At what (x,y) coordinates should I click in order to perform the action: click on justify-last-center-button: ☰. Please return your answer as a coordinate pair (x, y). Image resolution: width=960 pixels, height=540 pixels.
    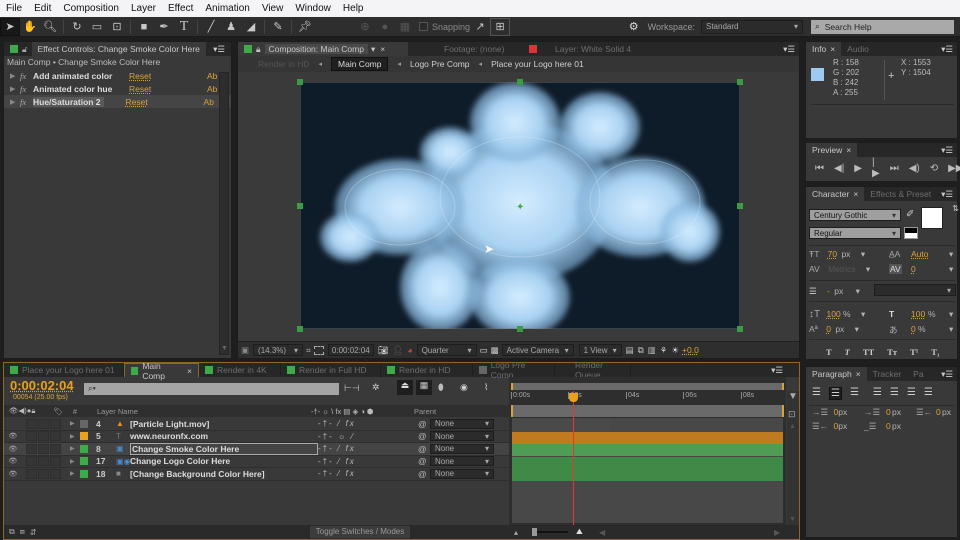
    Looking at the image, I should click on (894, 393).